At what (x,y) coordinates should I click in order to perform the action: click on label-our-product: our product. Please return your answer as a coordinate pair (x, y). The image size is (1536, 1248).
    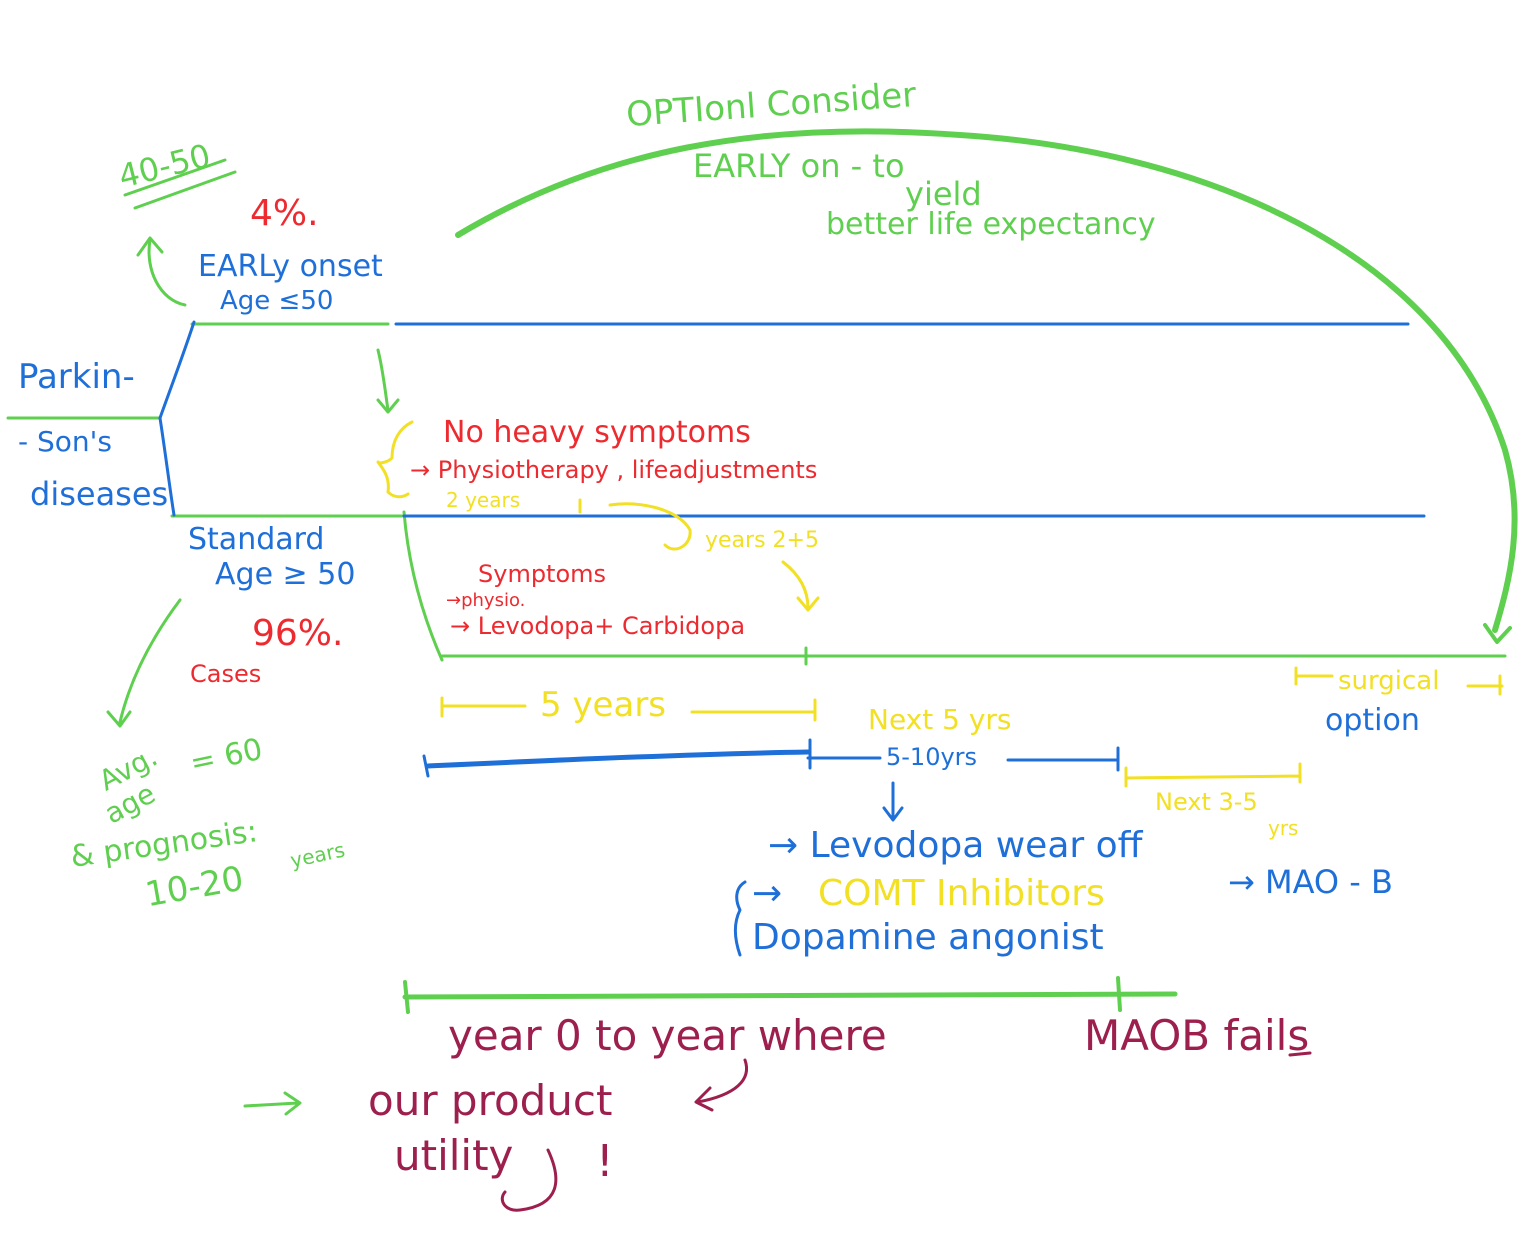
    Looking at the image, I should click on (490, 1100).